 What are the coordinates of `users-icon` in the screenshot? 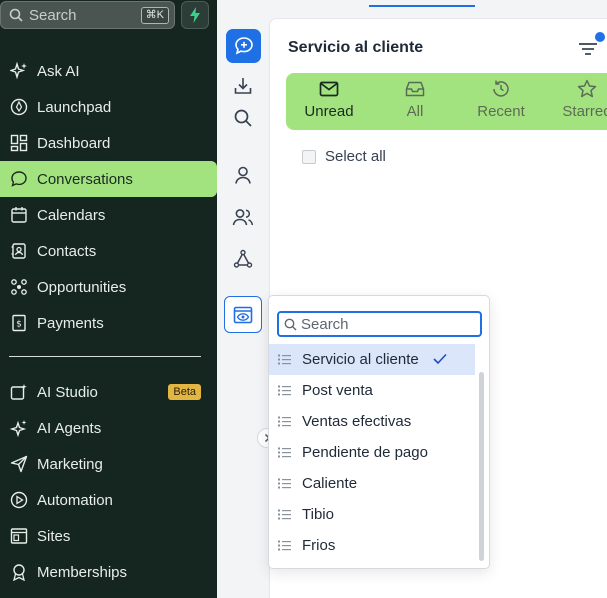 It's located at (243, 217).